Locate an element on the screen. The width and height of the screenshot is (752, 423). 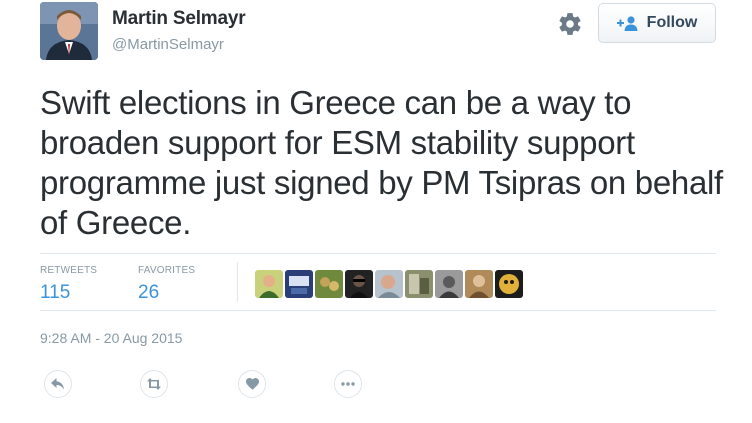
follow-label: Follow is located at coordinates (672, 22).